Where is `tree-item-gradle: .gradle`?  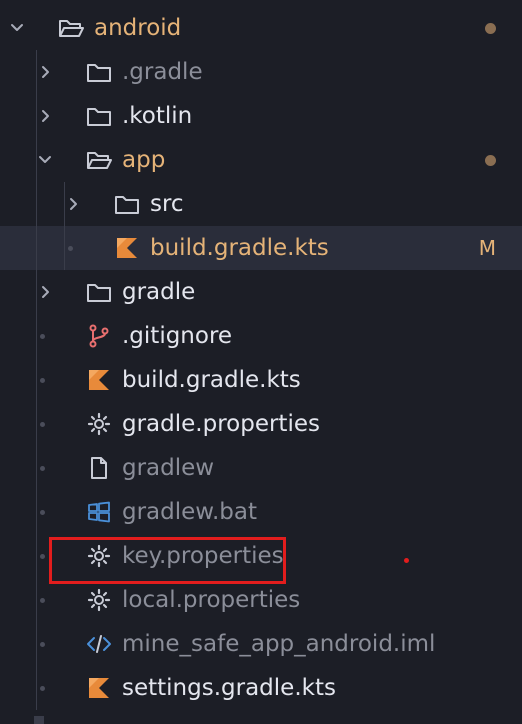 tree-item-gradle: .gradle is located at coordinates (261, 72).